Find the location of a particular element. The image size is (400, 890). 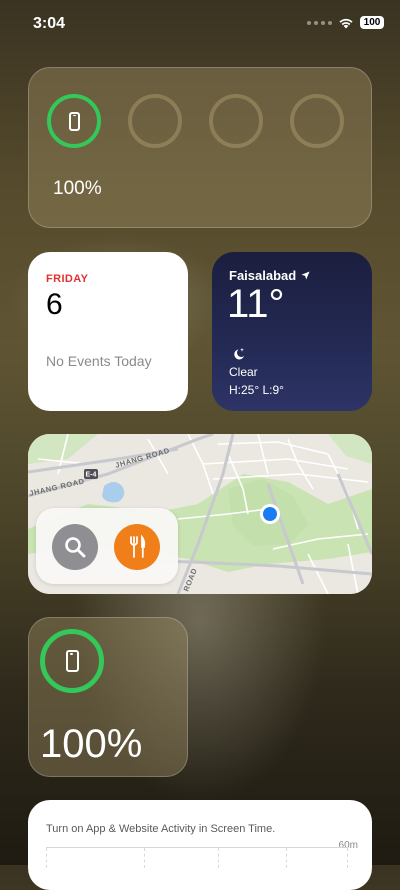

battery-percent-large: 100% is located at coordinates (91, 744).